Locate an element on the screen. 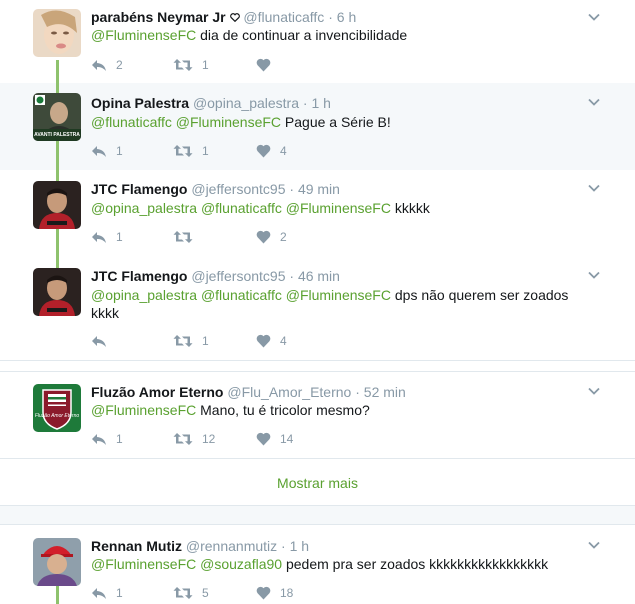  timestamp: 49 min is located at coordinates (319, 189).